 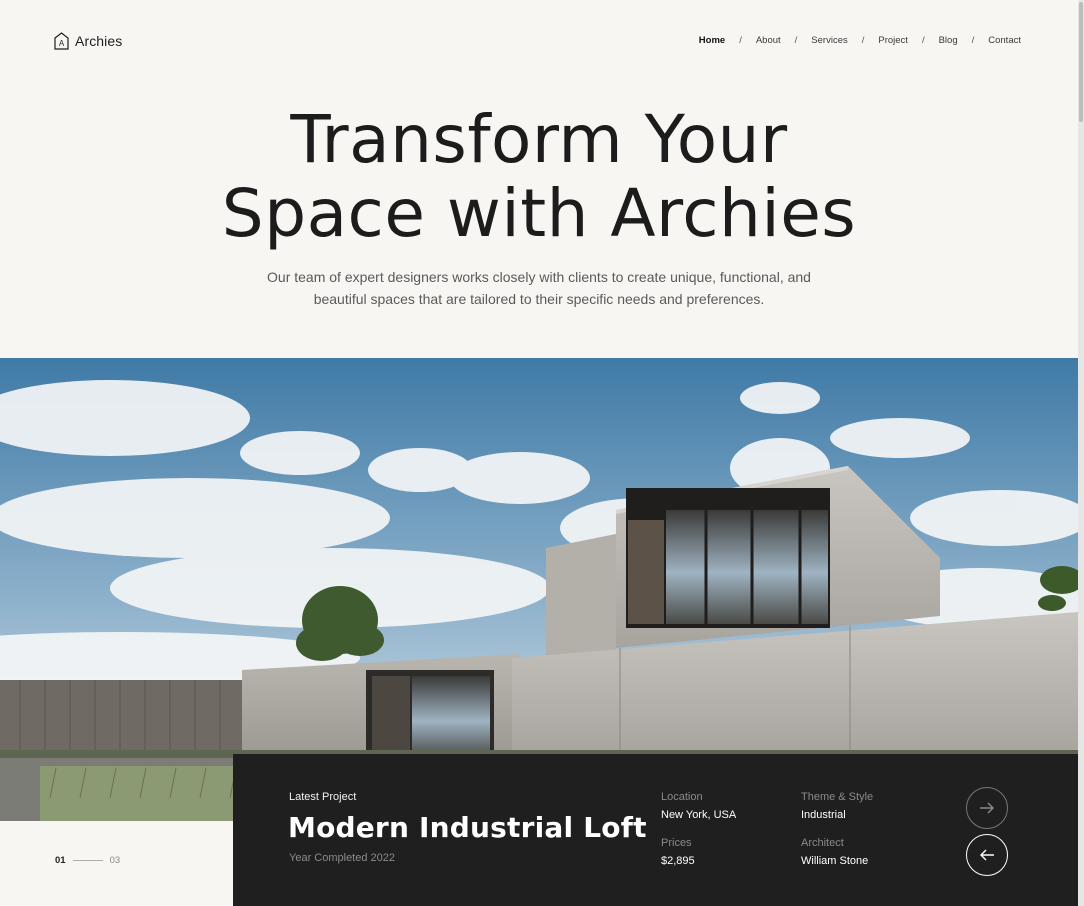 What do you see at coordinates (835, 861) in the screenshot?
I see `architect-value: William Stone` at bounding box center [835, 861].